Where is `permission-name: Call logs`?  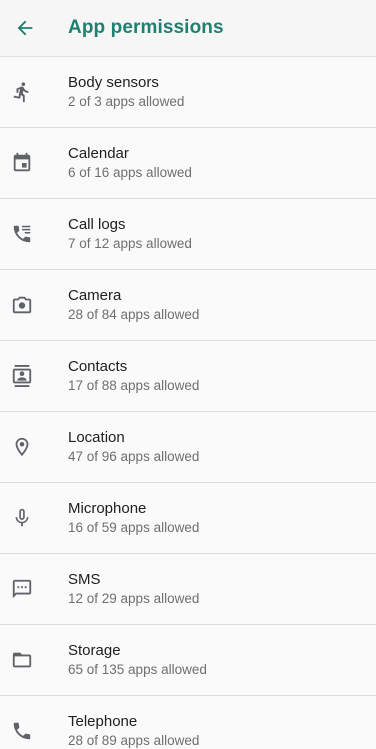 permission-name: Call logs is located at coordinates (97, 224).